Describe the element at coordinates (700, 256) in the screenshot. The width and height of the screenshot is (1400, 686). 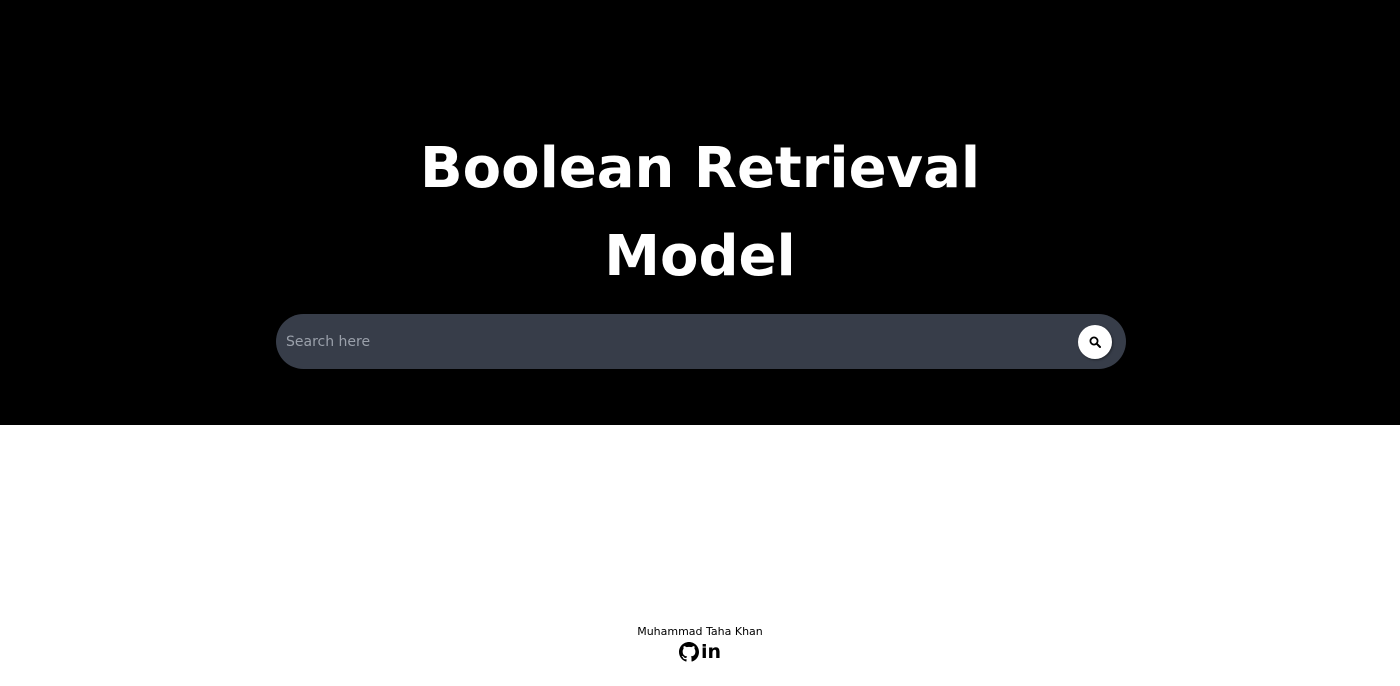
I see `page-title-line-2: Model` at that location.